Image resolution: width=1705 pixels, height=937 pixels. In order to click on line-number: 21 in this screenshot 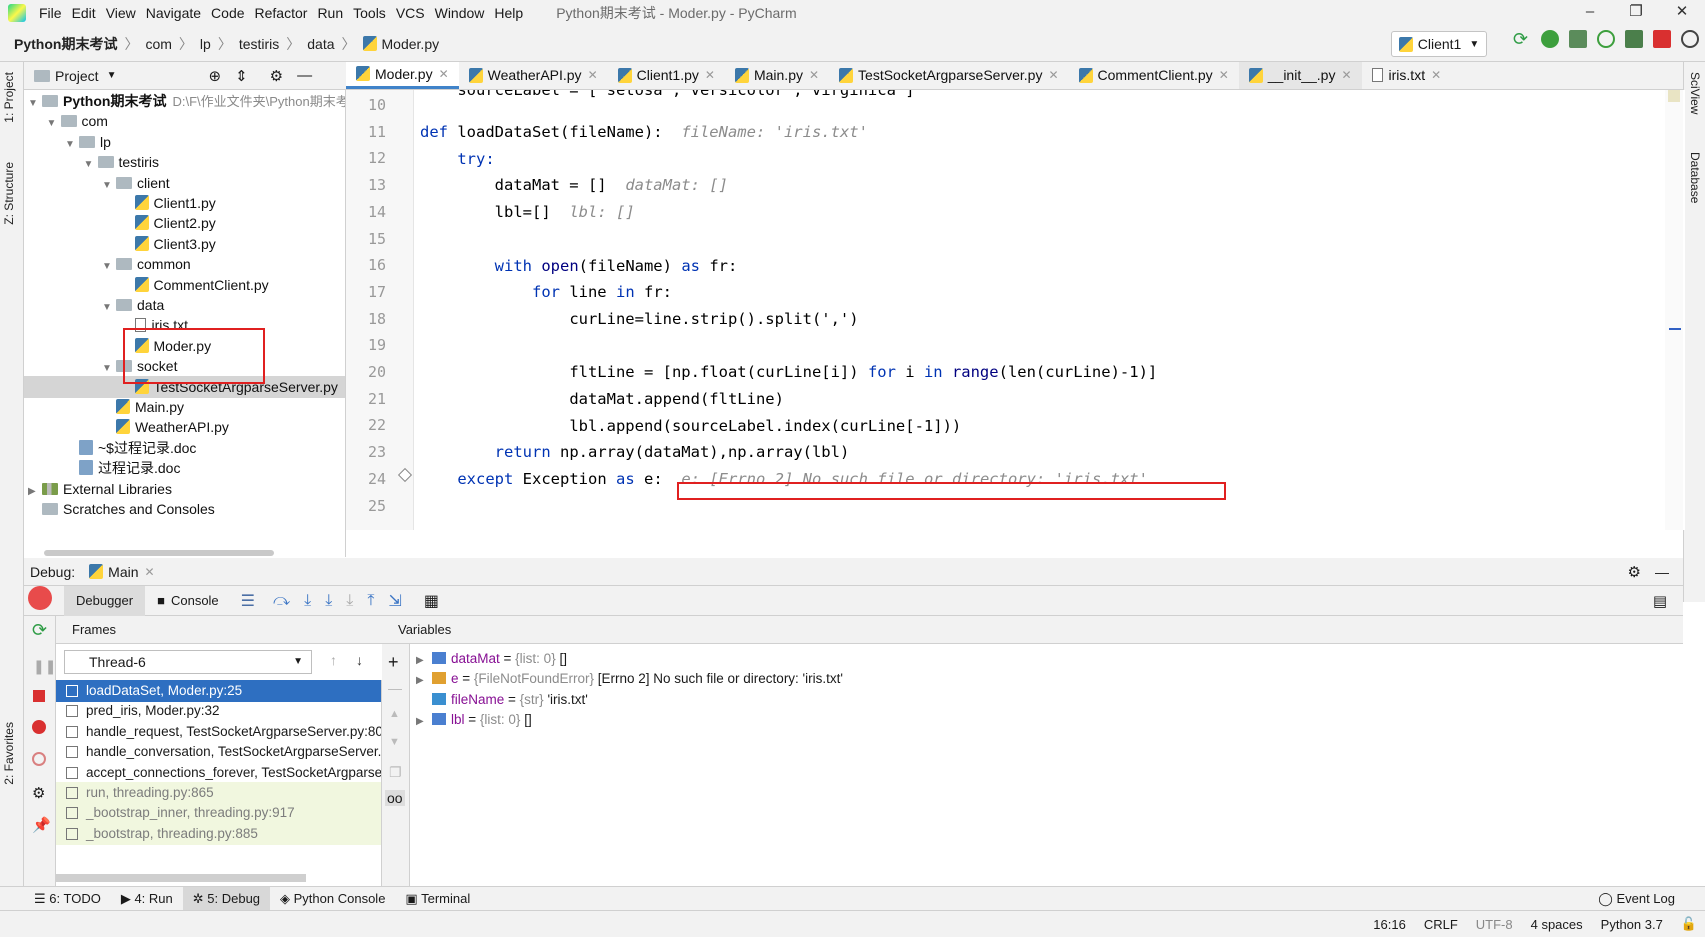, I will do `click(366, 399)`.